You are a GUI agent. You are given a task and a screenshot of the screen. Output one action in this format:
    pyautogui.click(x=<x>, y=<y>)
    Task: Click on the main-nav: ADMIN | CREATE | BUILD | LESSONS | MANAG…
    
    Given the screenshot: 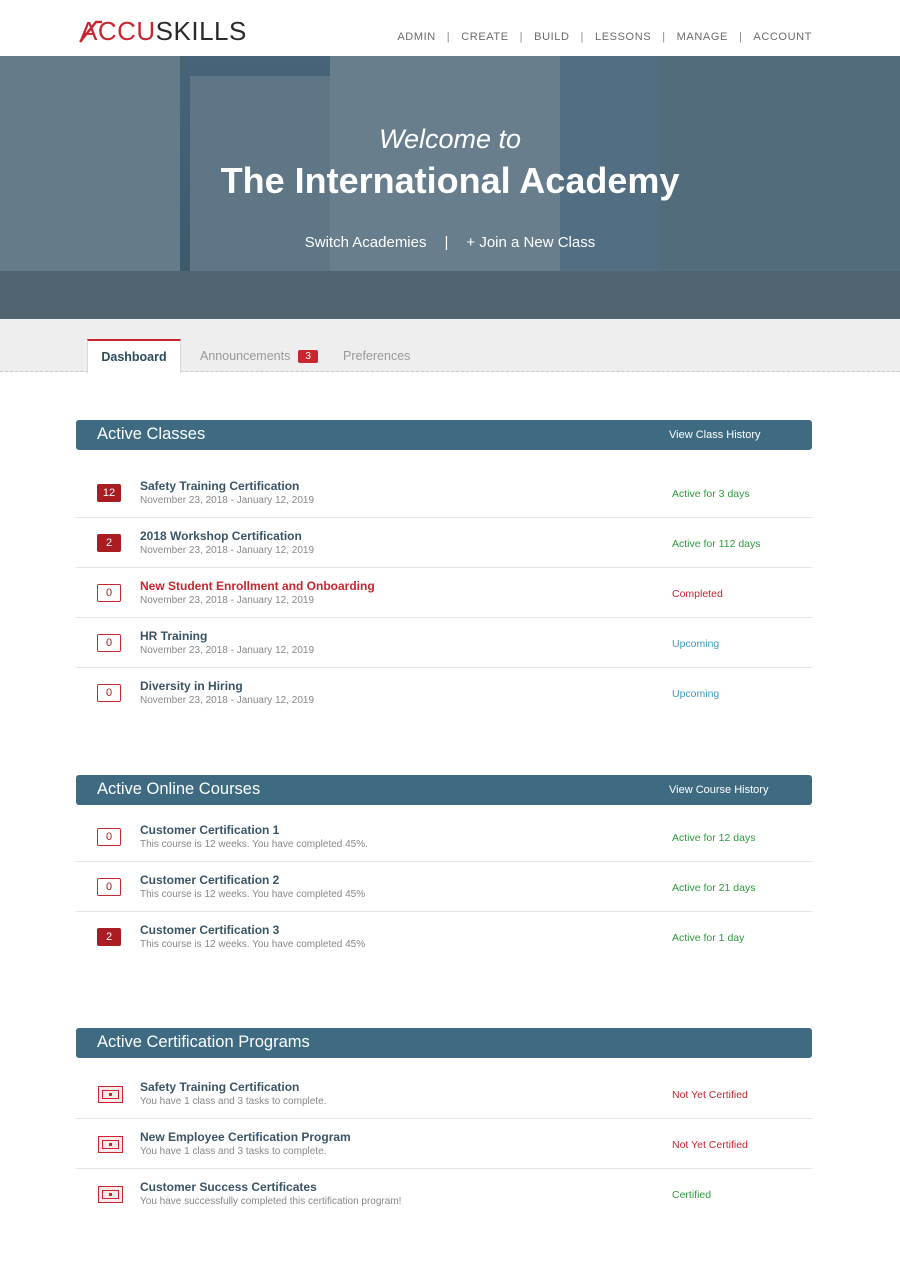 What is the action you would take?
    pyautogui.click(x=604, y=37)
    